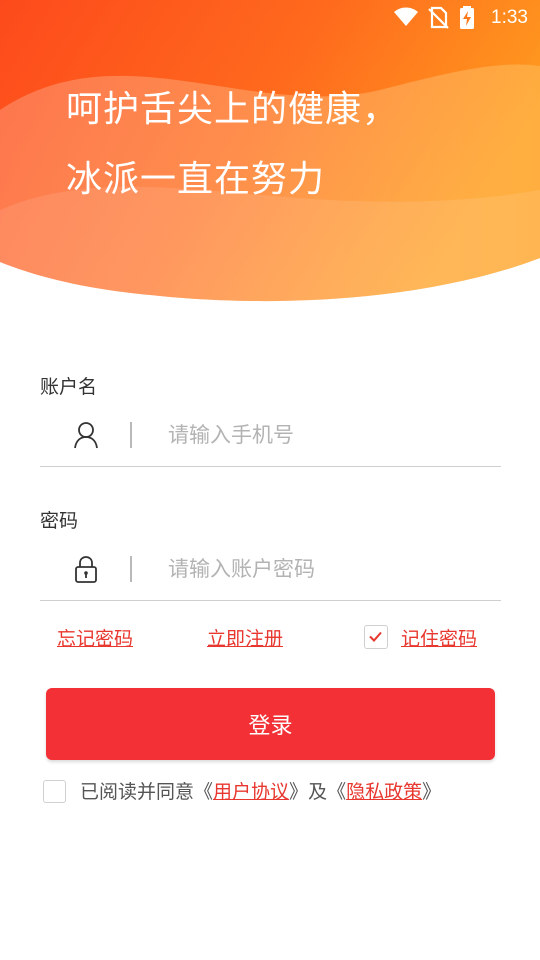 The width and height of the screenshot is (540, 960). I want to click on slogan-line-1: 呵护舌尖上的健康，, so click(233, 109).